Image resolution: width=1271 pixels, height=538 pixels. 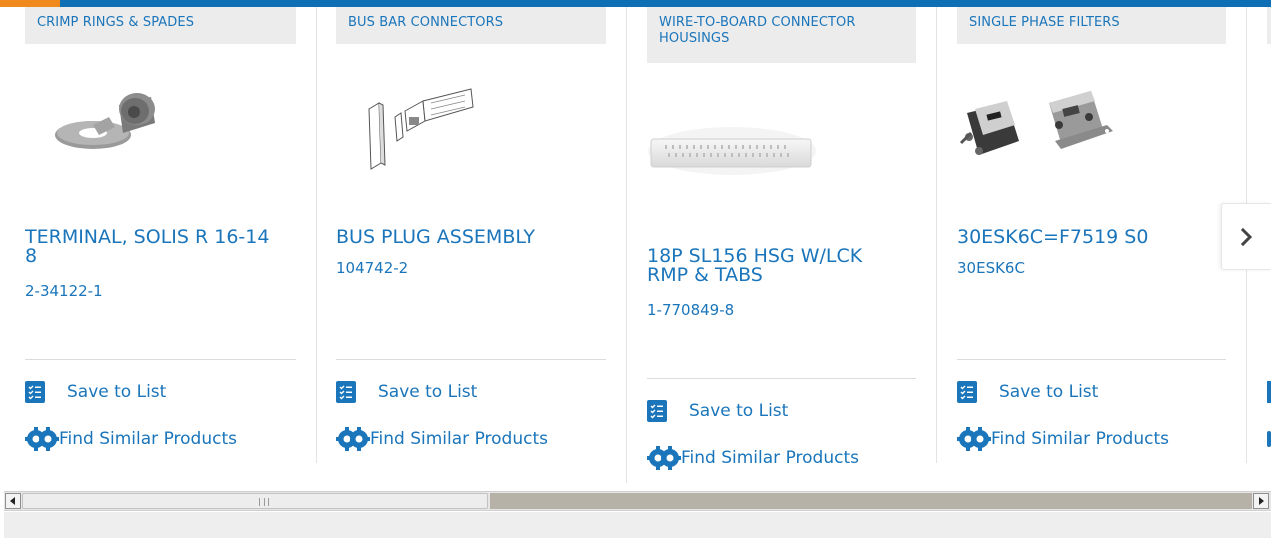 I want to click on product-title: TERMINAL, SOLIS R 16-14 8, so click(x=155, y=247).